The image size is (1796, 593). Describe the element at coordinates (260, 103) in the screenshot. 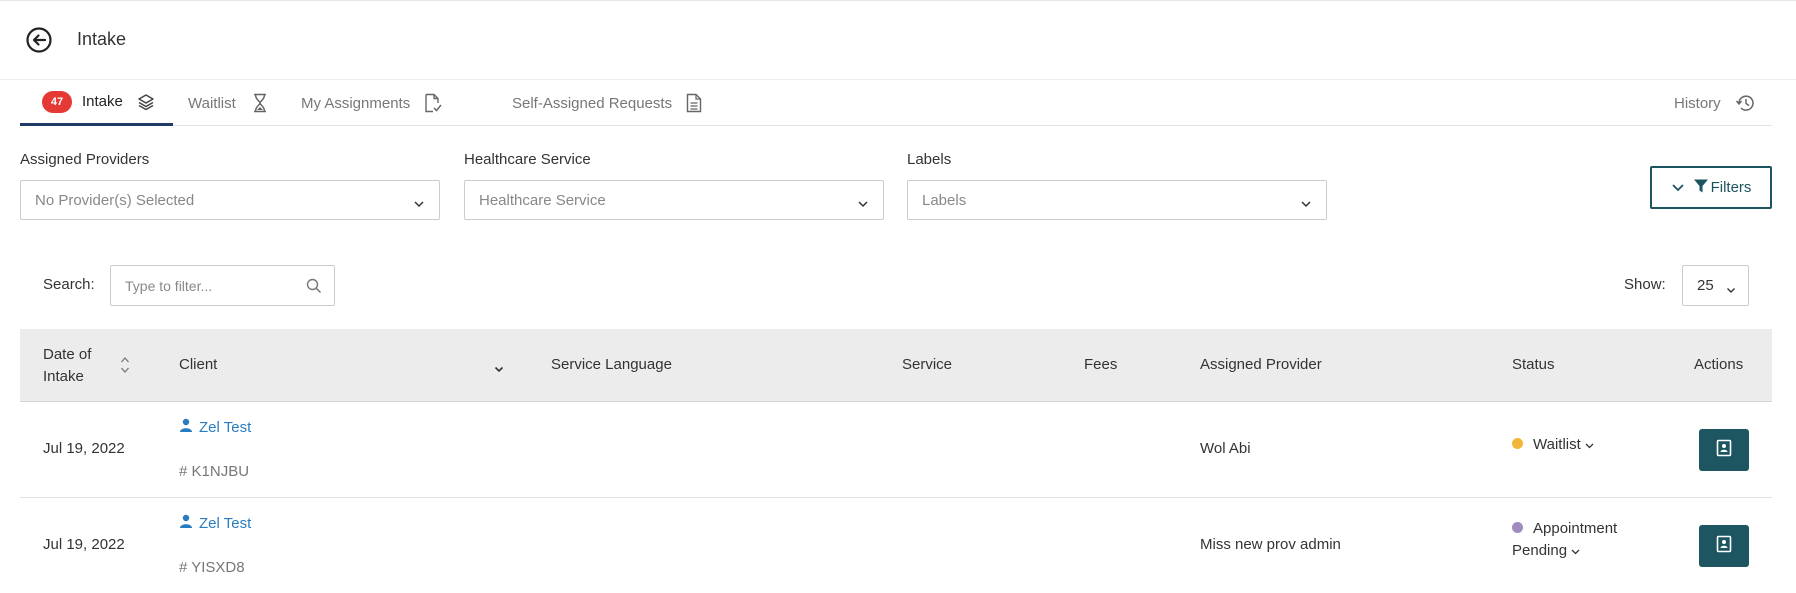

I see `hourglass-icon` at that location.